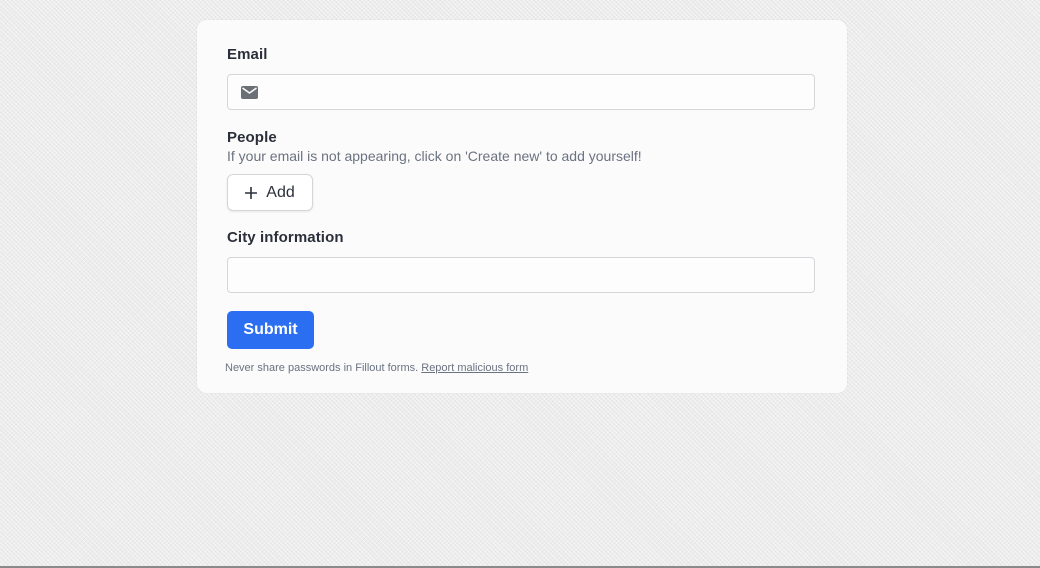 The image size is (1040, 568). Describe the element at coordinates (521, 92) in the screenshot. I see `email-field` at that location.